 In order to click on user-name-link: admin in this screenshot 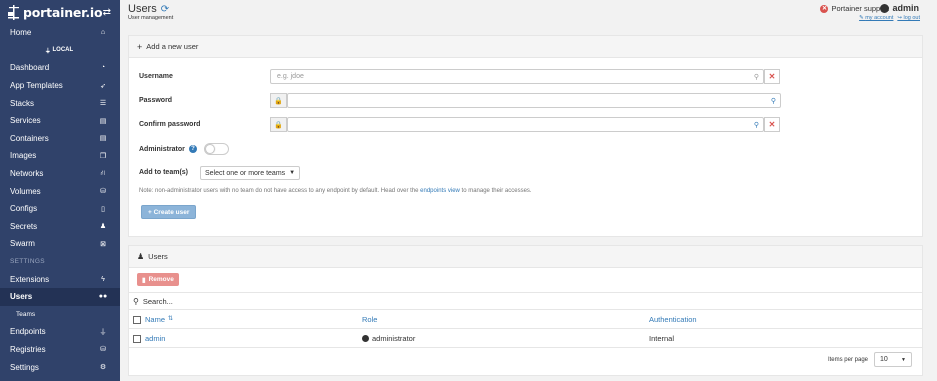, I will do `click(155, 338)`.